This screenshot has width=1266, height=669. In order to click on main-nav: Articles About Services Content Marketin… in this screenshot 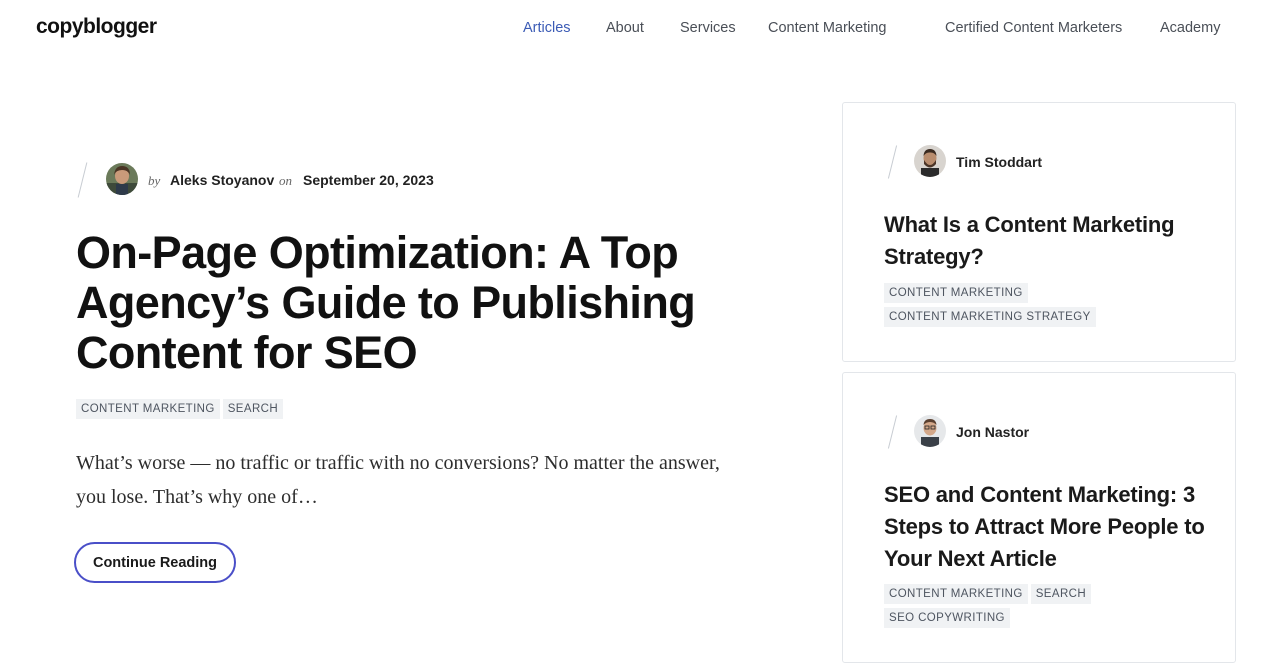, I will do `click(633, 30)`.